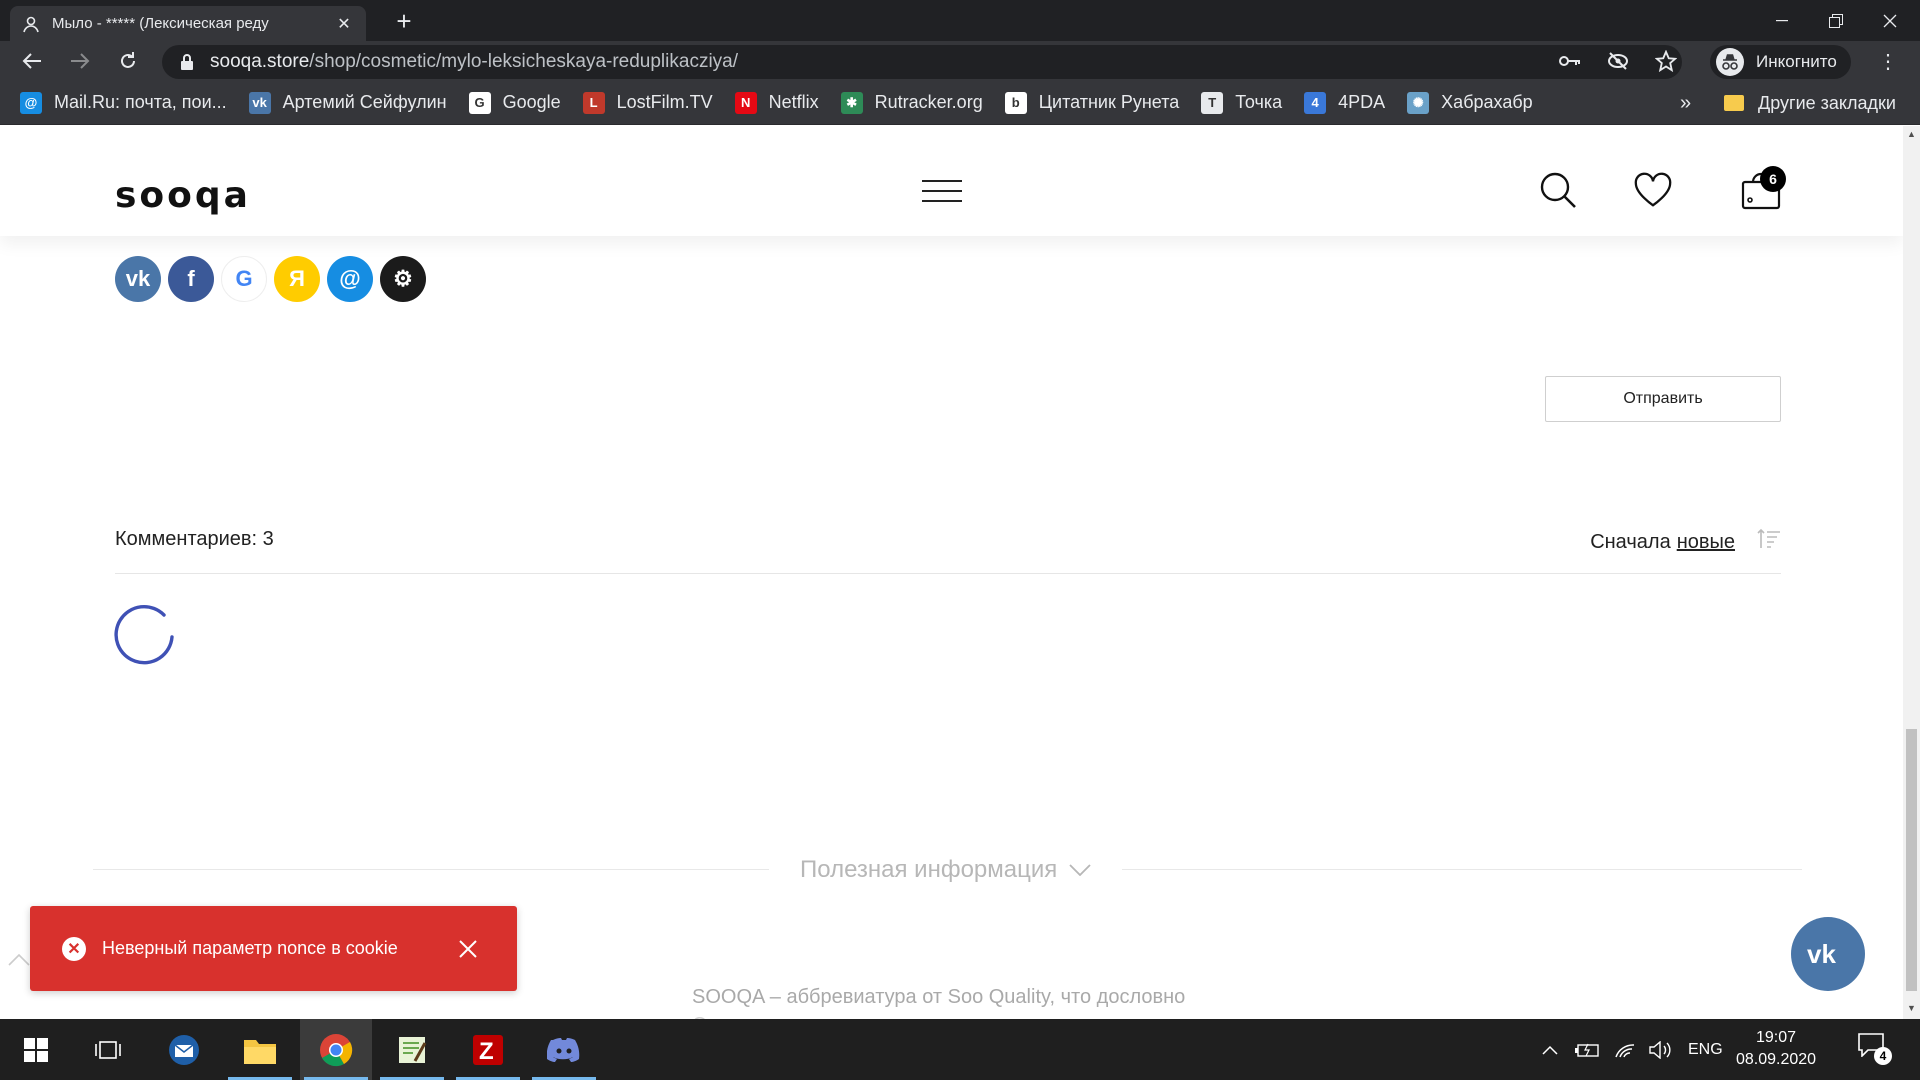 The image size is (1920, 1080). Describe the element at coordinates (1828, 954) in the screenshot. I see `vk-widget-button: vk` at that location.